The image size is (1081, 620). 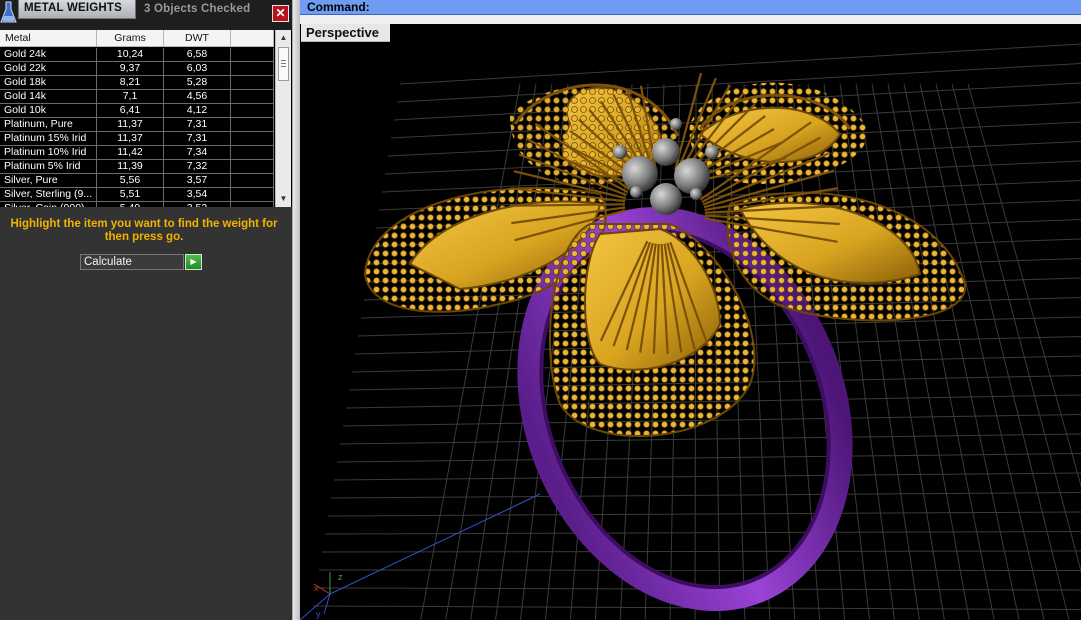 I want to click on table-scrollbar: ▲ ▼, so click(x=283, y=118).